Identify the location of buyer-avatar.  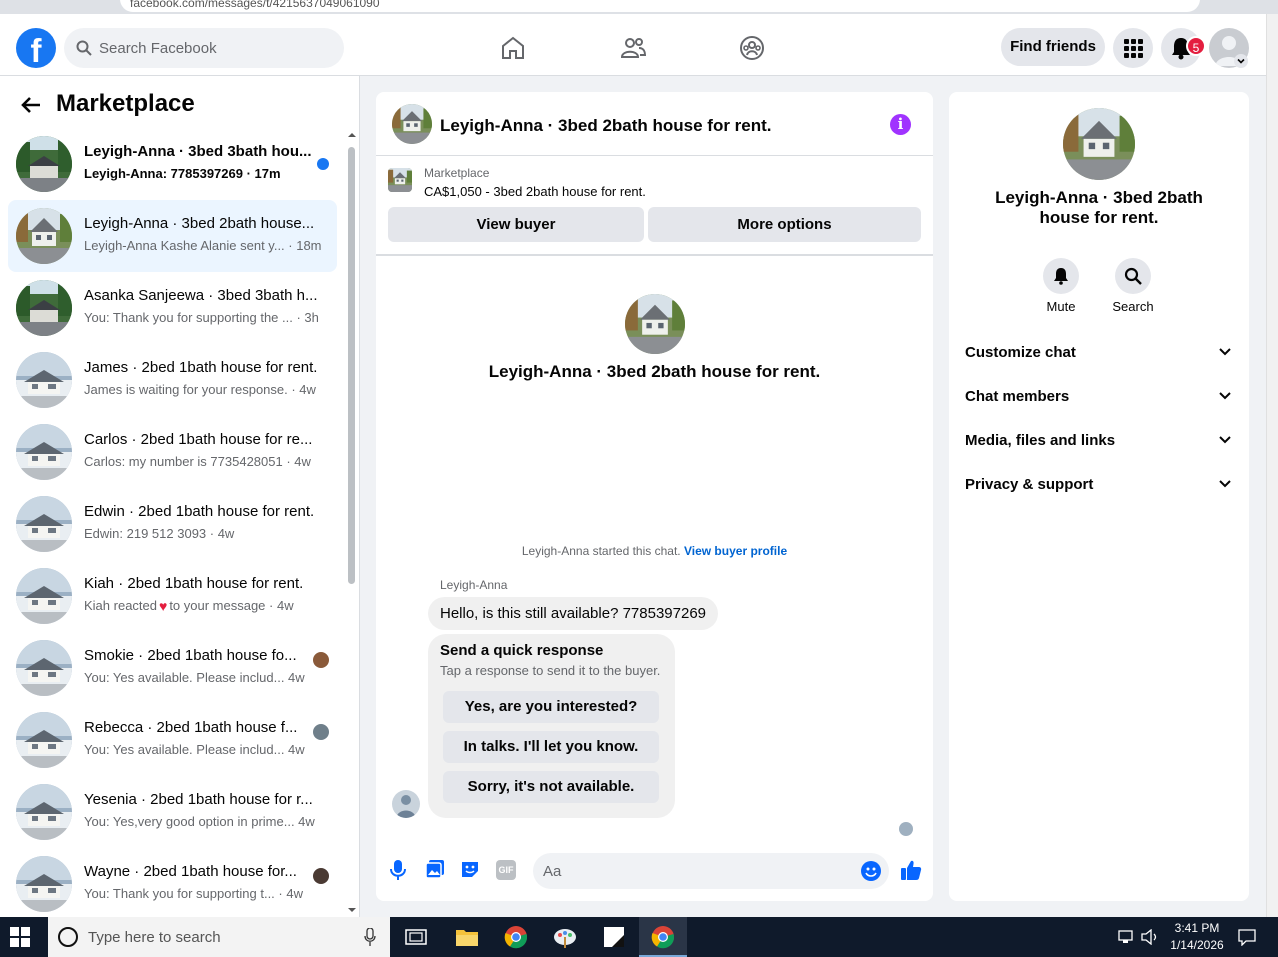
(406, 804).